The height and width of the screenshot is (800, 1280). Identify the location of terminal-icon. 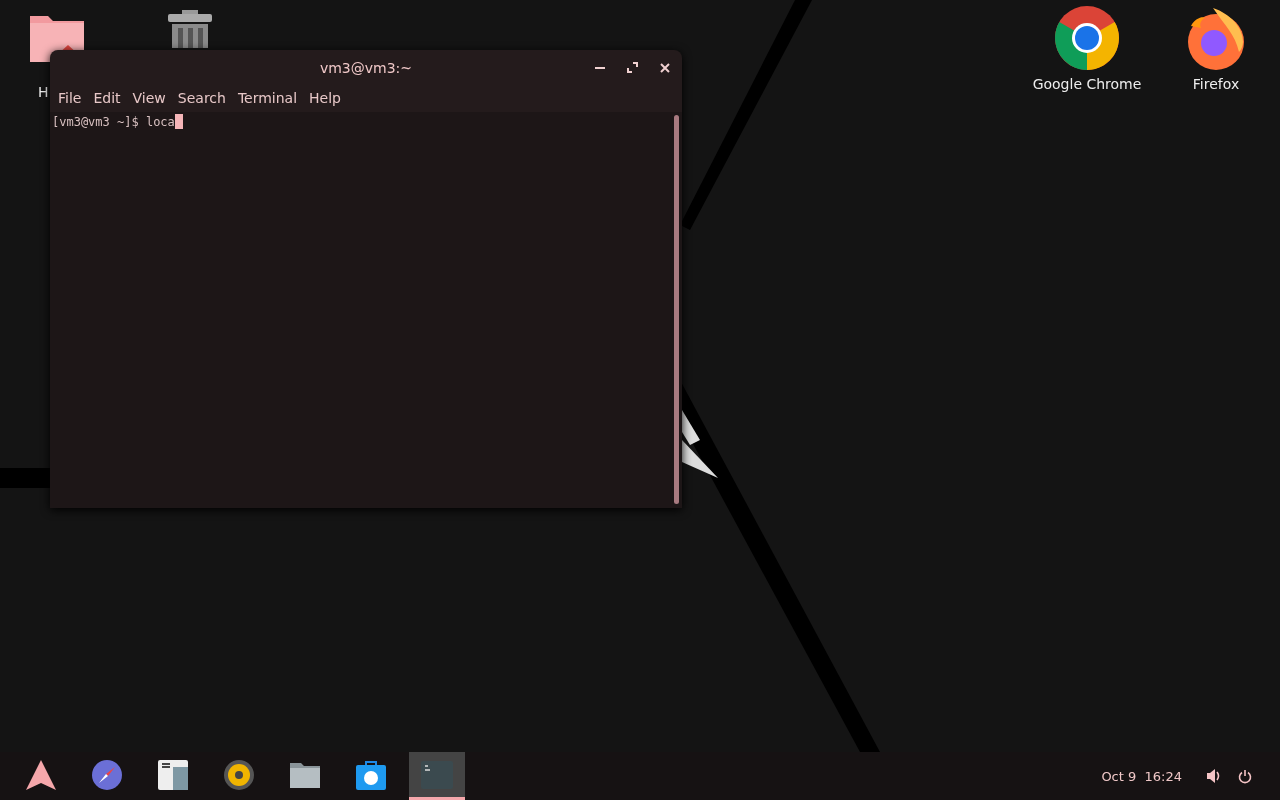
(437, 774).